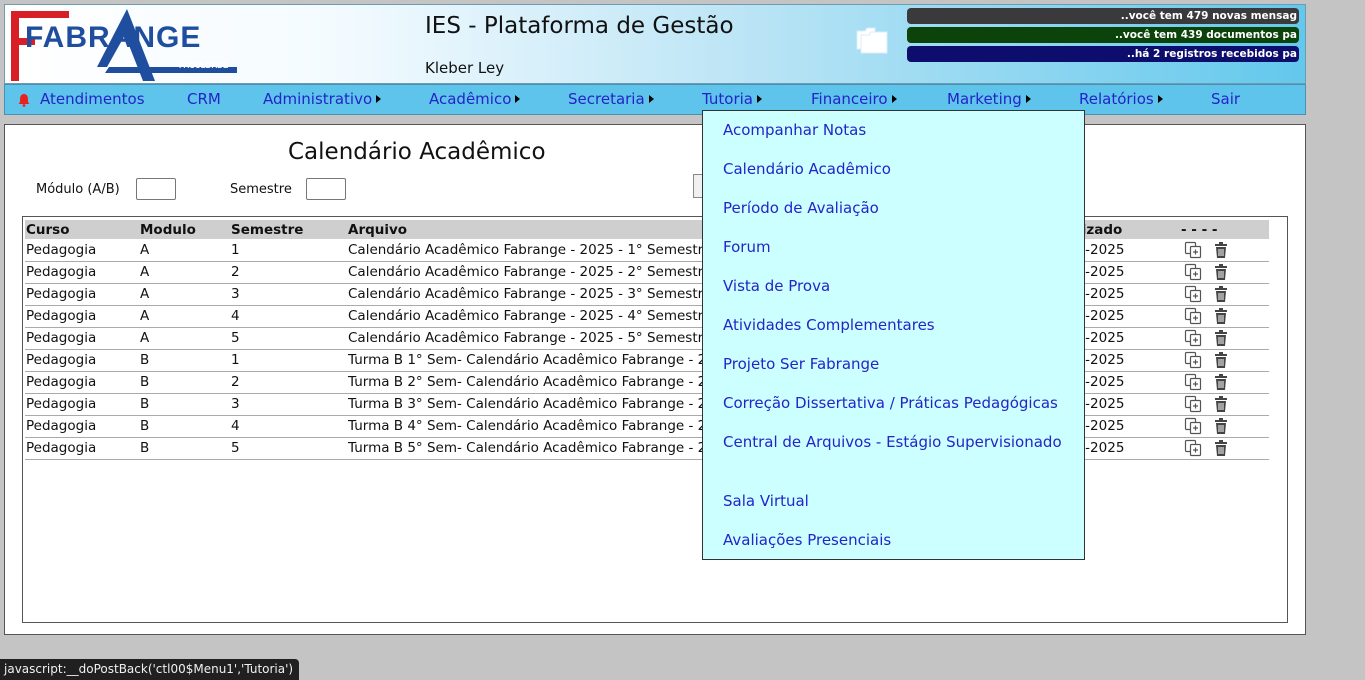 Image resolution: width=1365 pixels, height=680 pixels. Describe the element at coordinates (204, 99) in the screenshot. I see `menu-crm: CRM` at that location.